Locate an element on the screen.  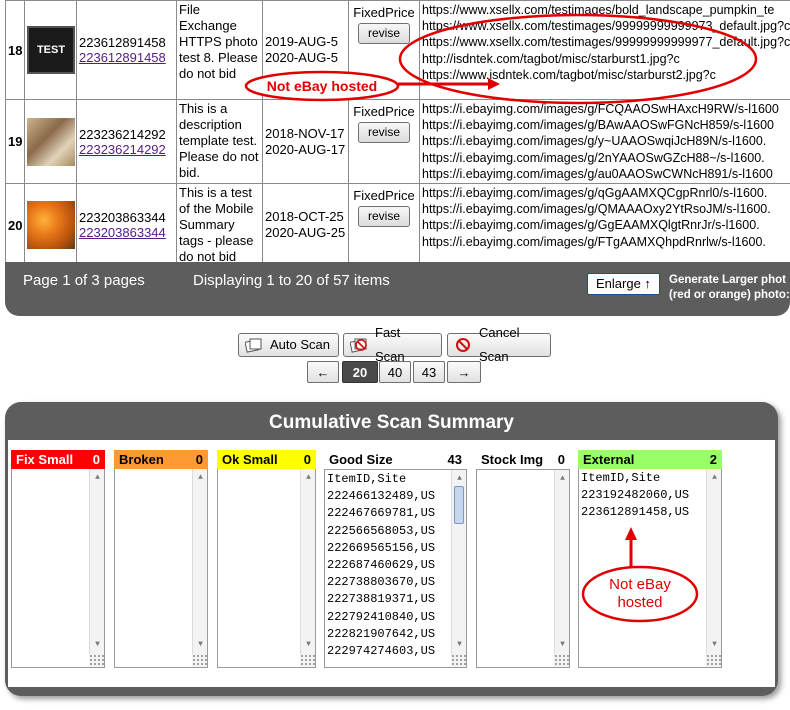
next-page-button: → is located at coordinates (464, 372).